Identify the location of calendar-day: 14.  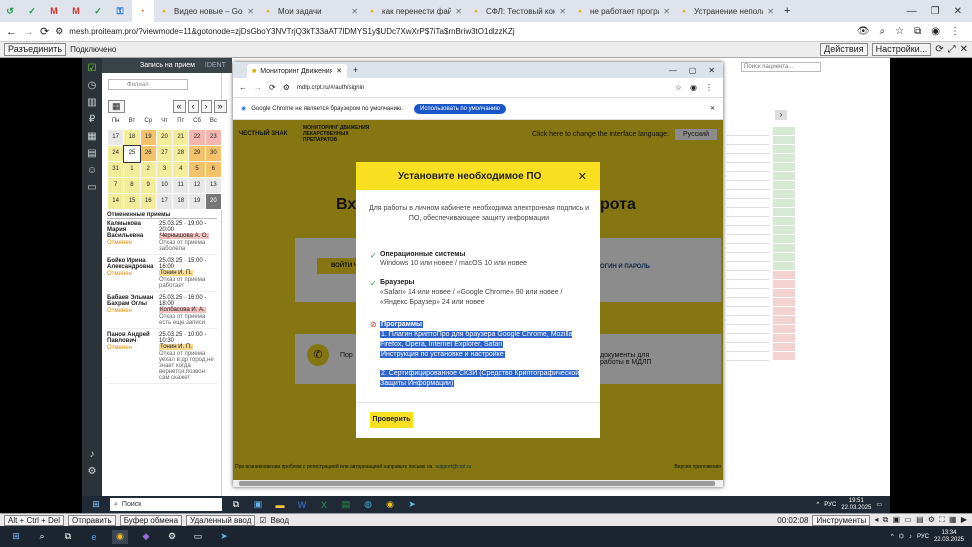
(115, 201).